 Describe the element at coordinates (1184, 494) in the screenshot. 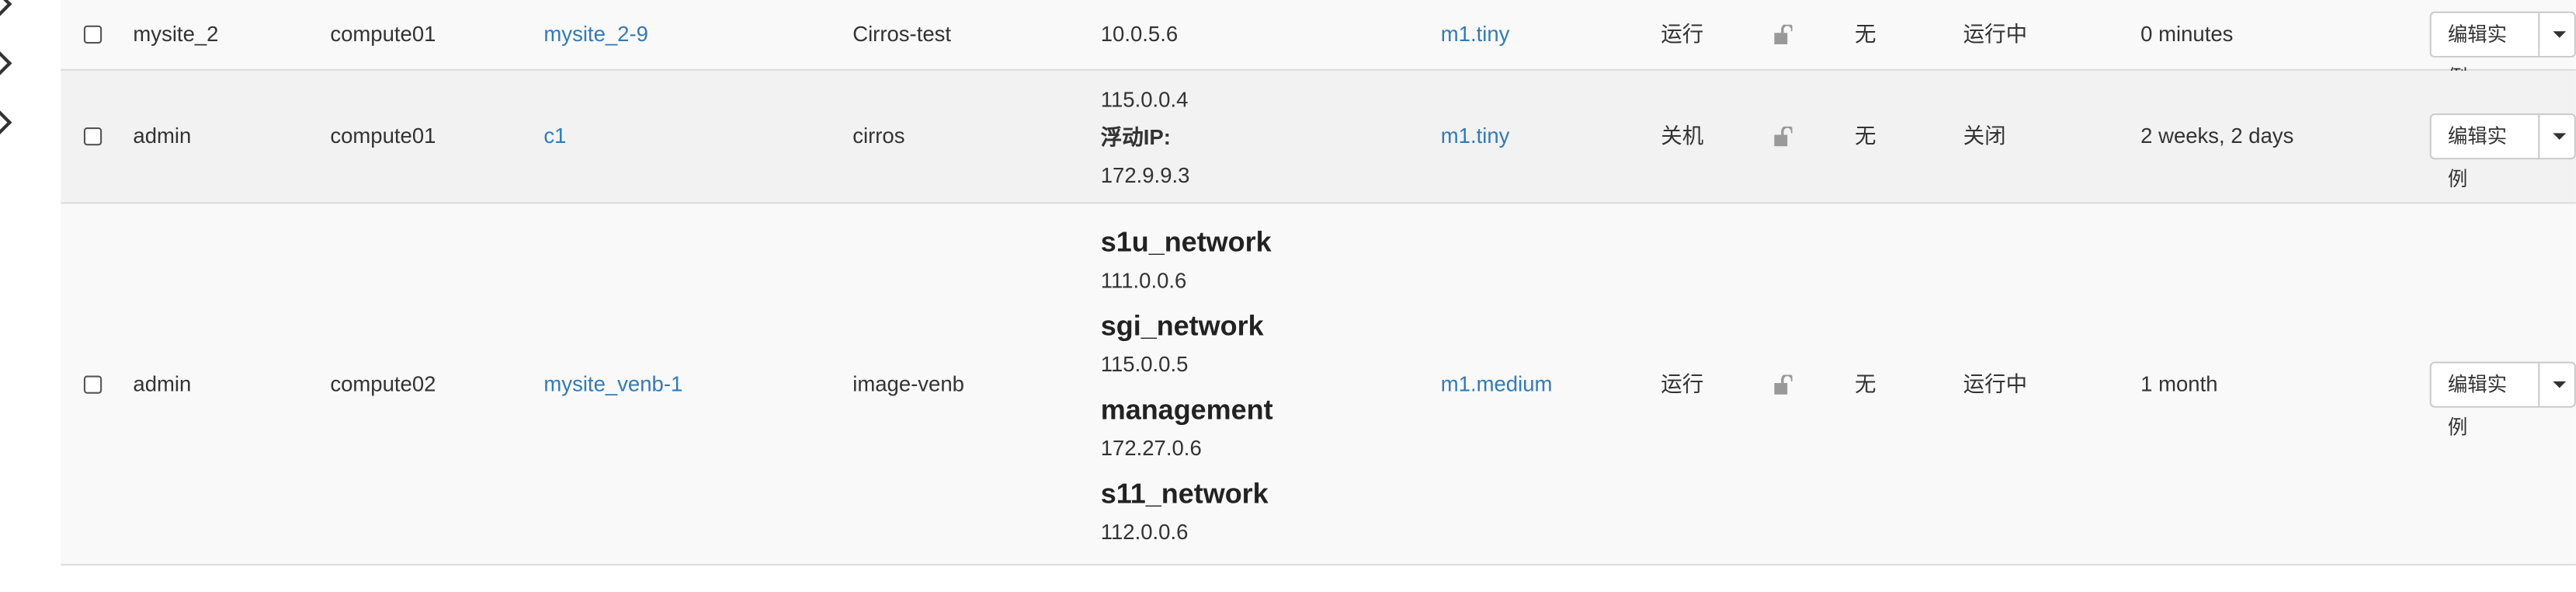

I see `network-name: s11_network` at that location.